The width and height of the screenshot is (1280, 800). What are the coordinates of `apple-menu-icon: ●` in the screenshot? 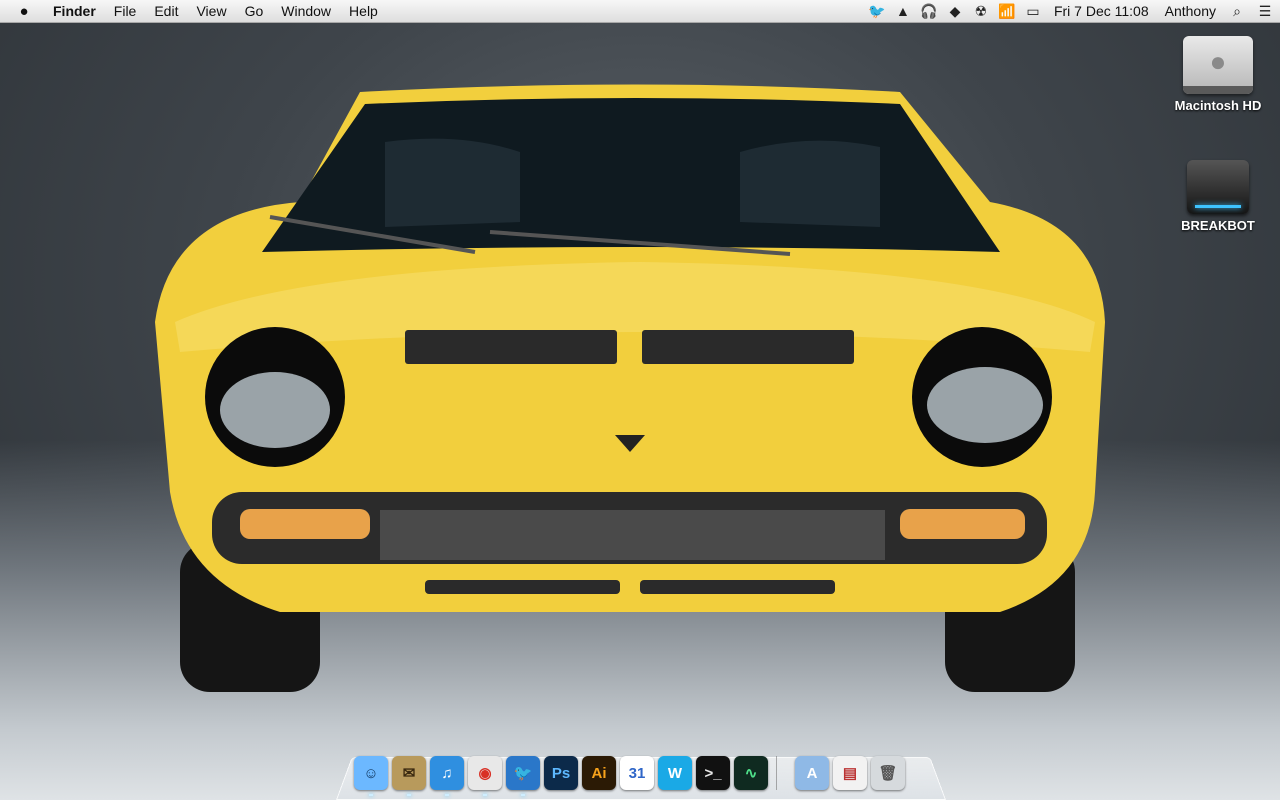 It's located at (24, 11).